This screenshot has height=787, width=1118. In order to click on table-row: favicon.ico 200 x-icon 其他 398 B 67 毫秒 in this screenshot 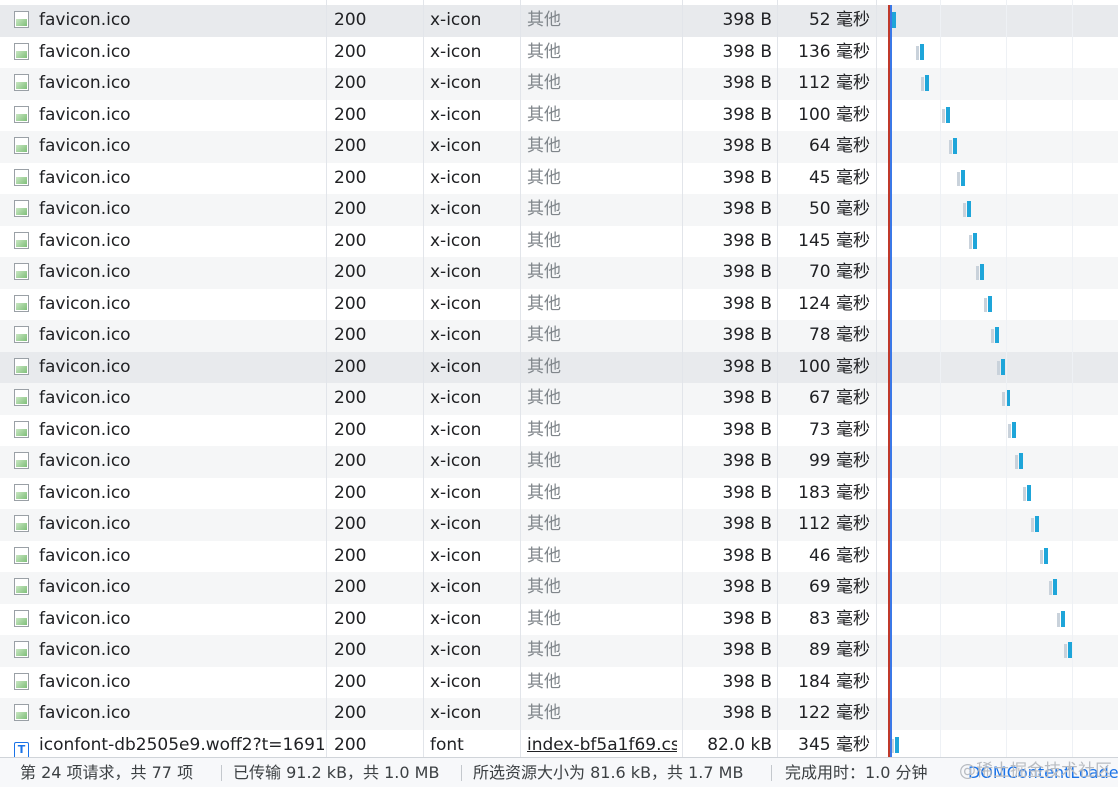, I will do `click(559, 399)`.